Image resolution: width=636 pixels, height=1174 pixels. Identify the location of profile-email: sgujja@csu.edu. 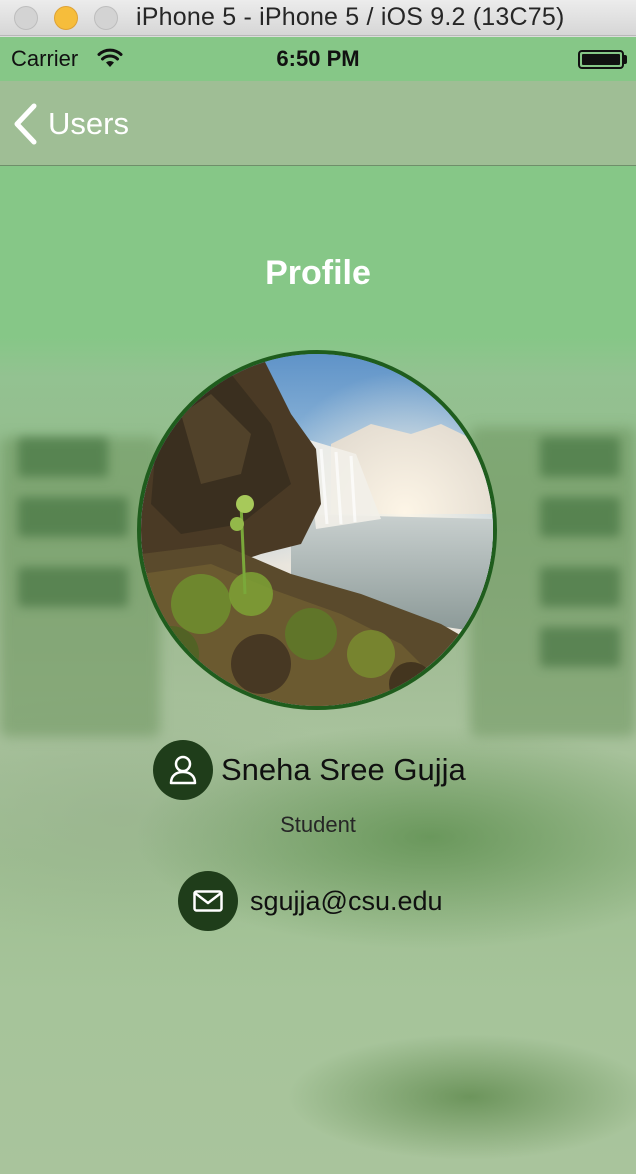
(346, 901).